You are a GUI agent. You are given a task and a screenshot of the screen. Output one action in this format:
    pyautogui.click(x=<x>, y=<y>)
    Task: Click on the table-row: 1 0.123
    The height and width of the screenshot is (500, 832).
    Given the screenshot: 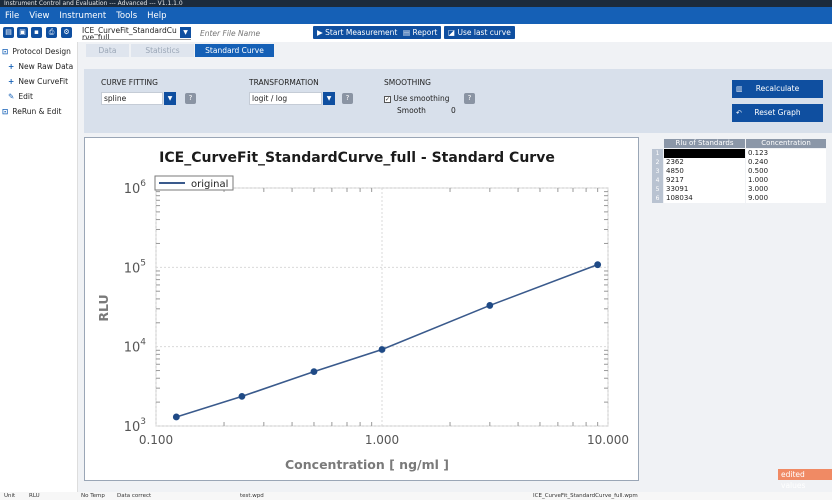 What is the action you would take?
    pyautogui.click(x=739, y=153)
    